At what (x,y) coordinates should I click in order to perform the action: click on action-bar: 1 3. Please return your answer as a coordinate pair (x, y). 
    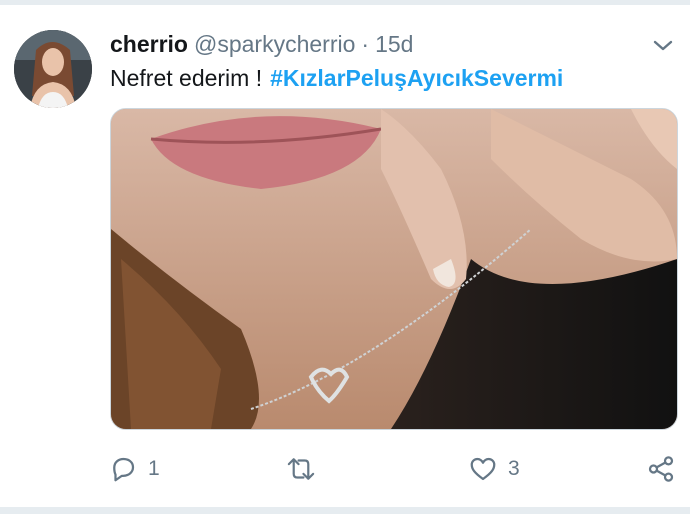
    Looking at the image, I should click on (398, 469).